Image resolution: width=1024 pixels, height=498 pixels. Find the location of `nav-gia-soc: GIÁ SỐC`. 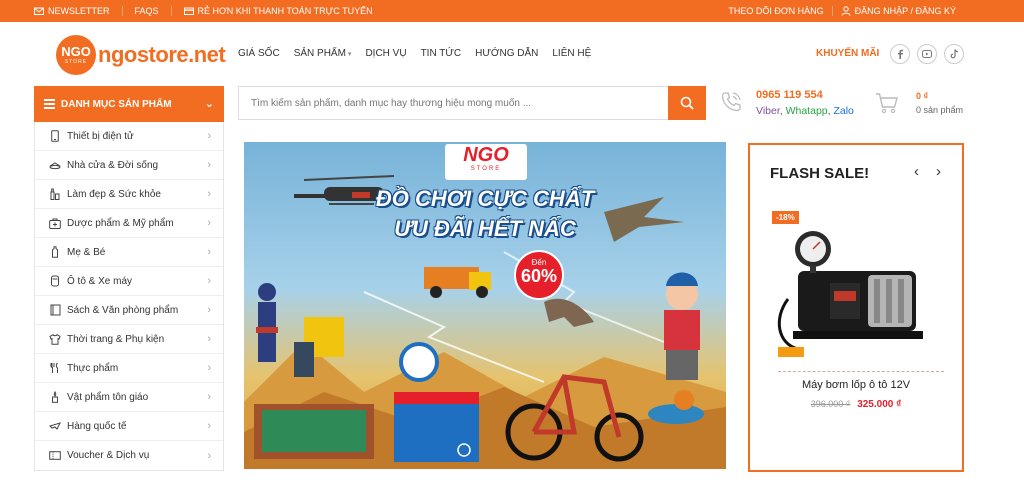

nav-gia-soc: GIÁ SỐC is located at coordinates (259, 53).